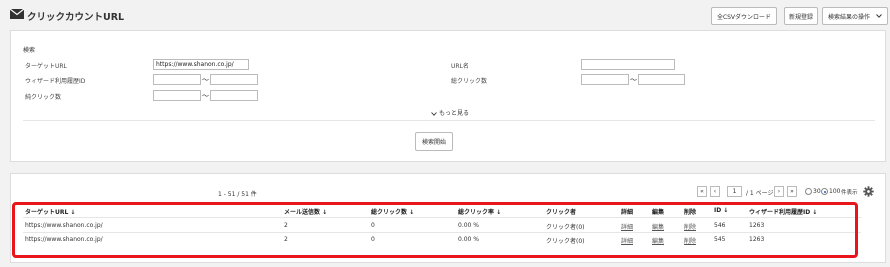  Describe the element at coordinates (628, 64) in the screenshot. I see `url-name-input` at that location.